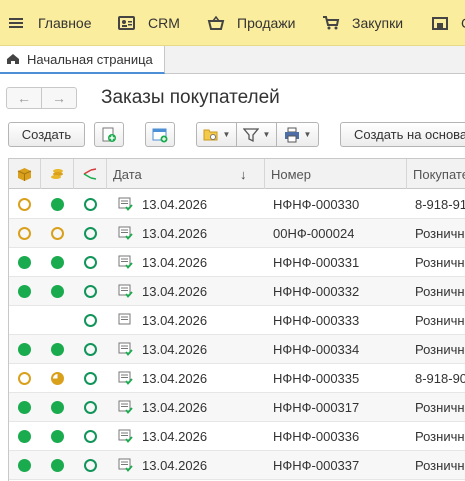 This screenshot has width=465, height=481. I want to click on menu-item-sales-label: Продажи, so click(266, 23).